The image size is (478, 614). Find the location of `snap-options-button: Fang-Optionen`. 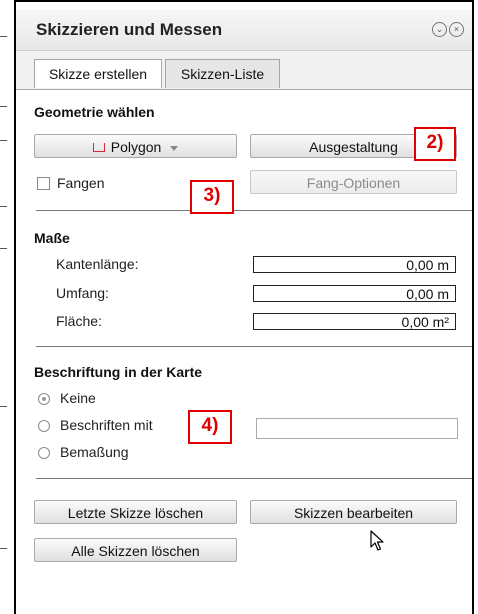

snap-options-button: Fang-Optionen is located at coordinates (353, 182).